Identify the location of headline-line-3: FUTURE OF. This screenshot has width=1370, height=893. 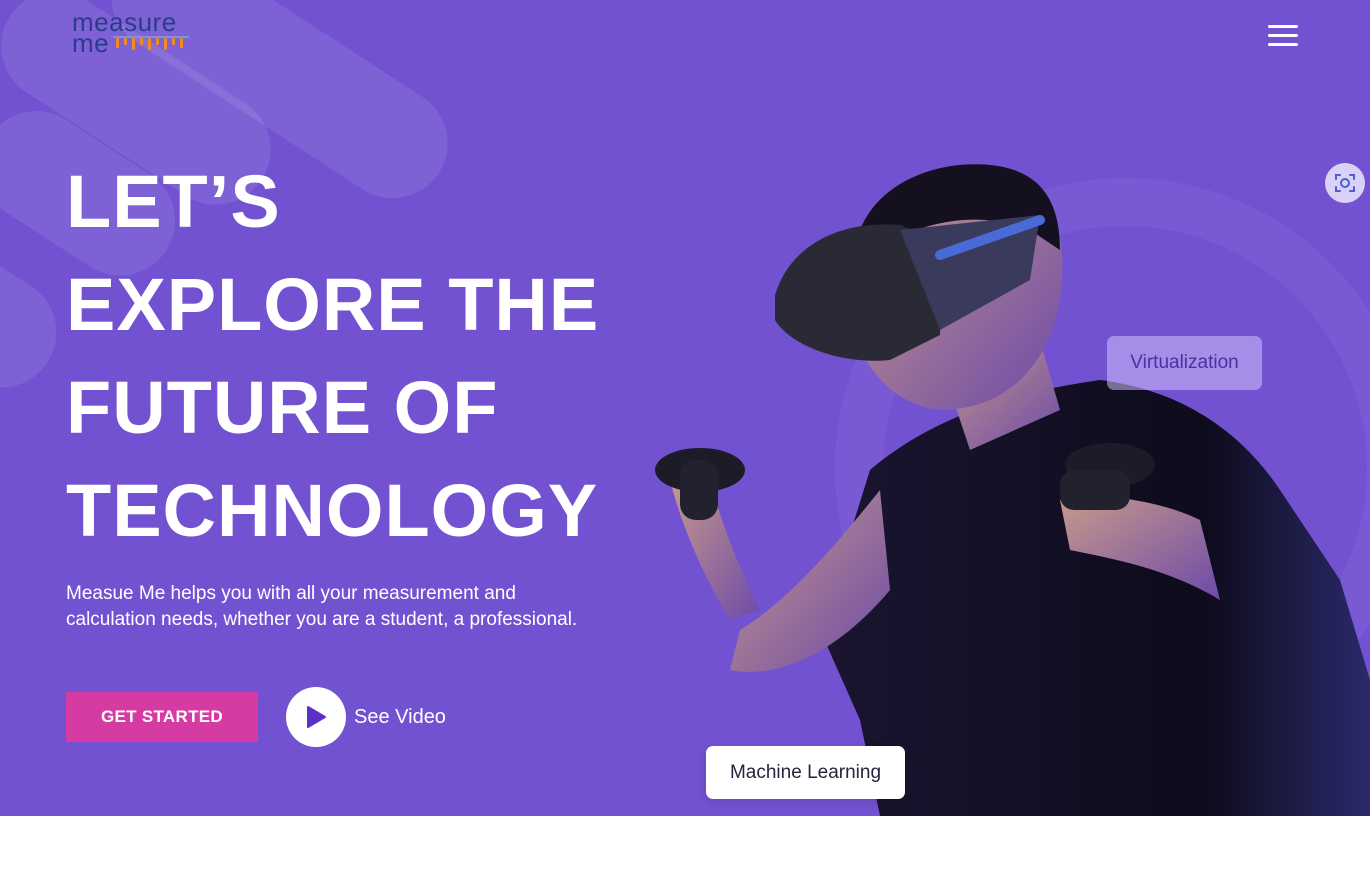
(282, 407).